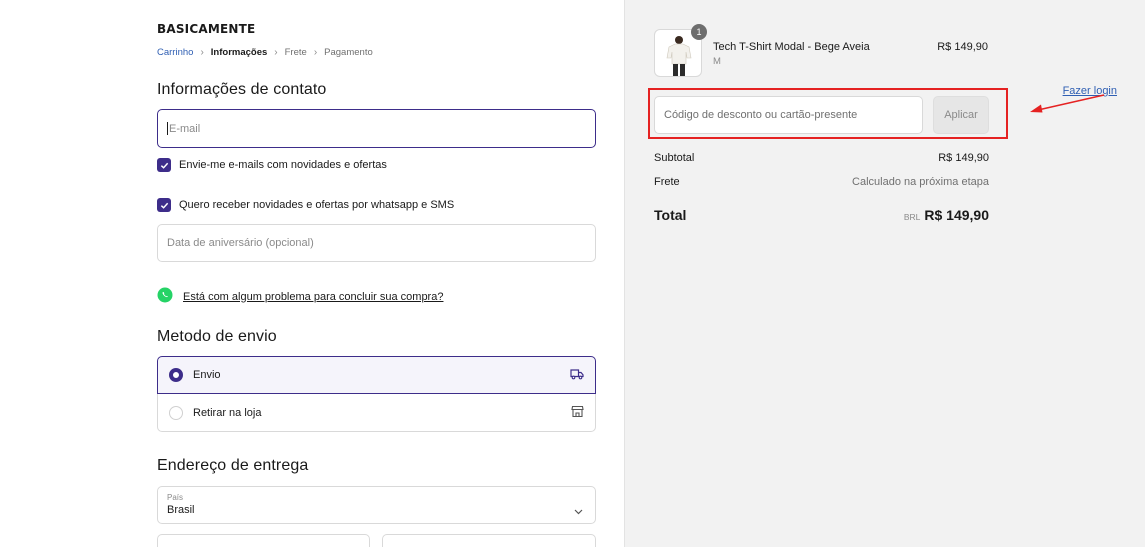 The width and height of the screenshot is (1145, 547). I want to click on birthday-placeholder: Data de aniversário (opcional), so click(240, 243).